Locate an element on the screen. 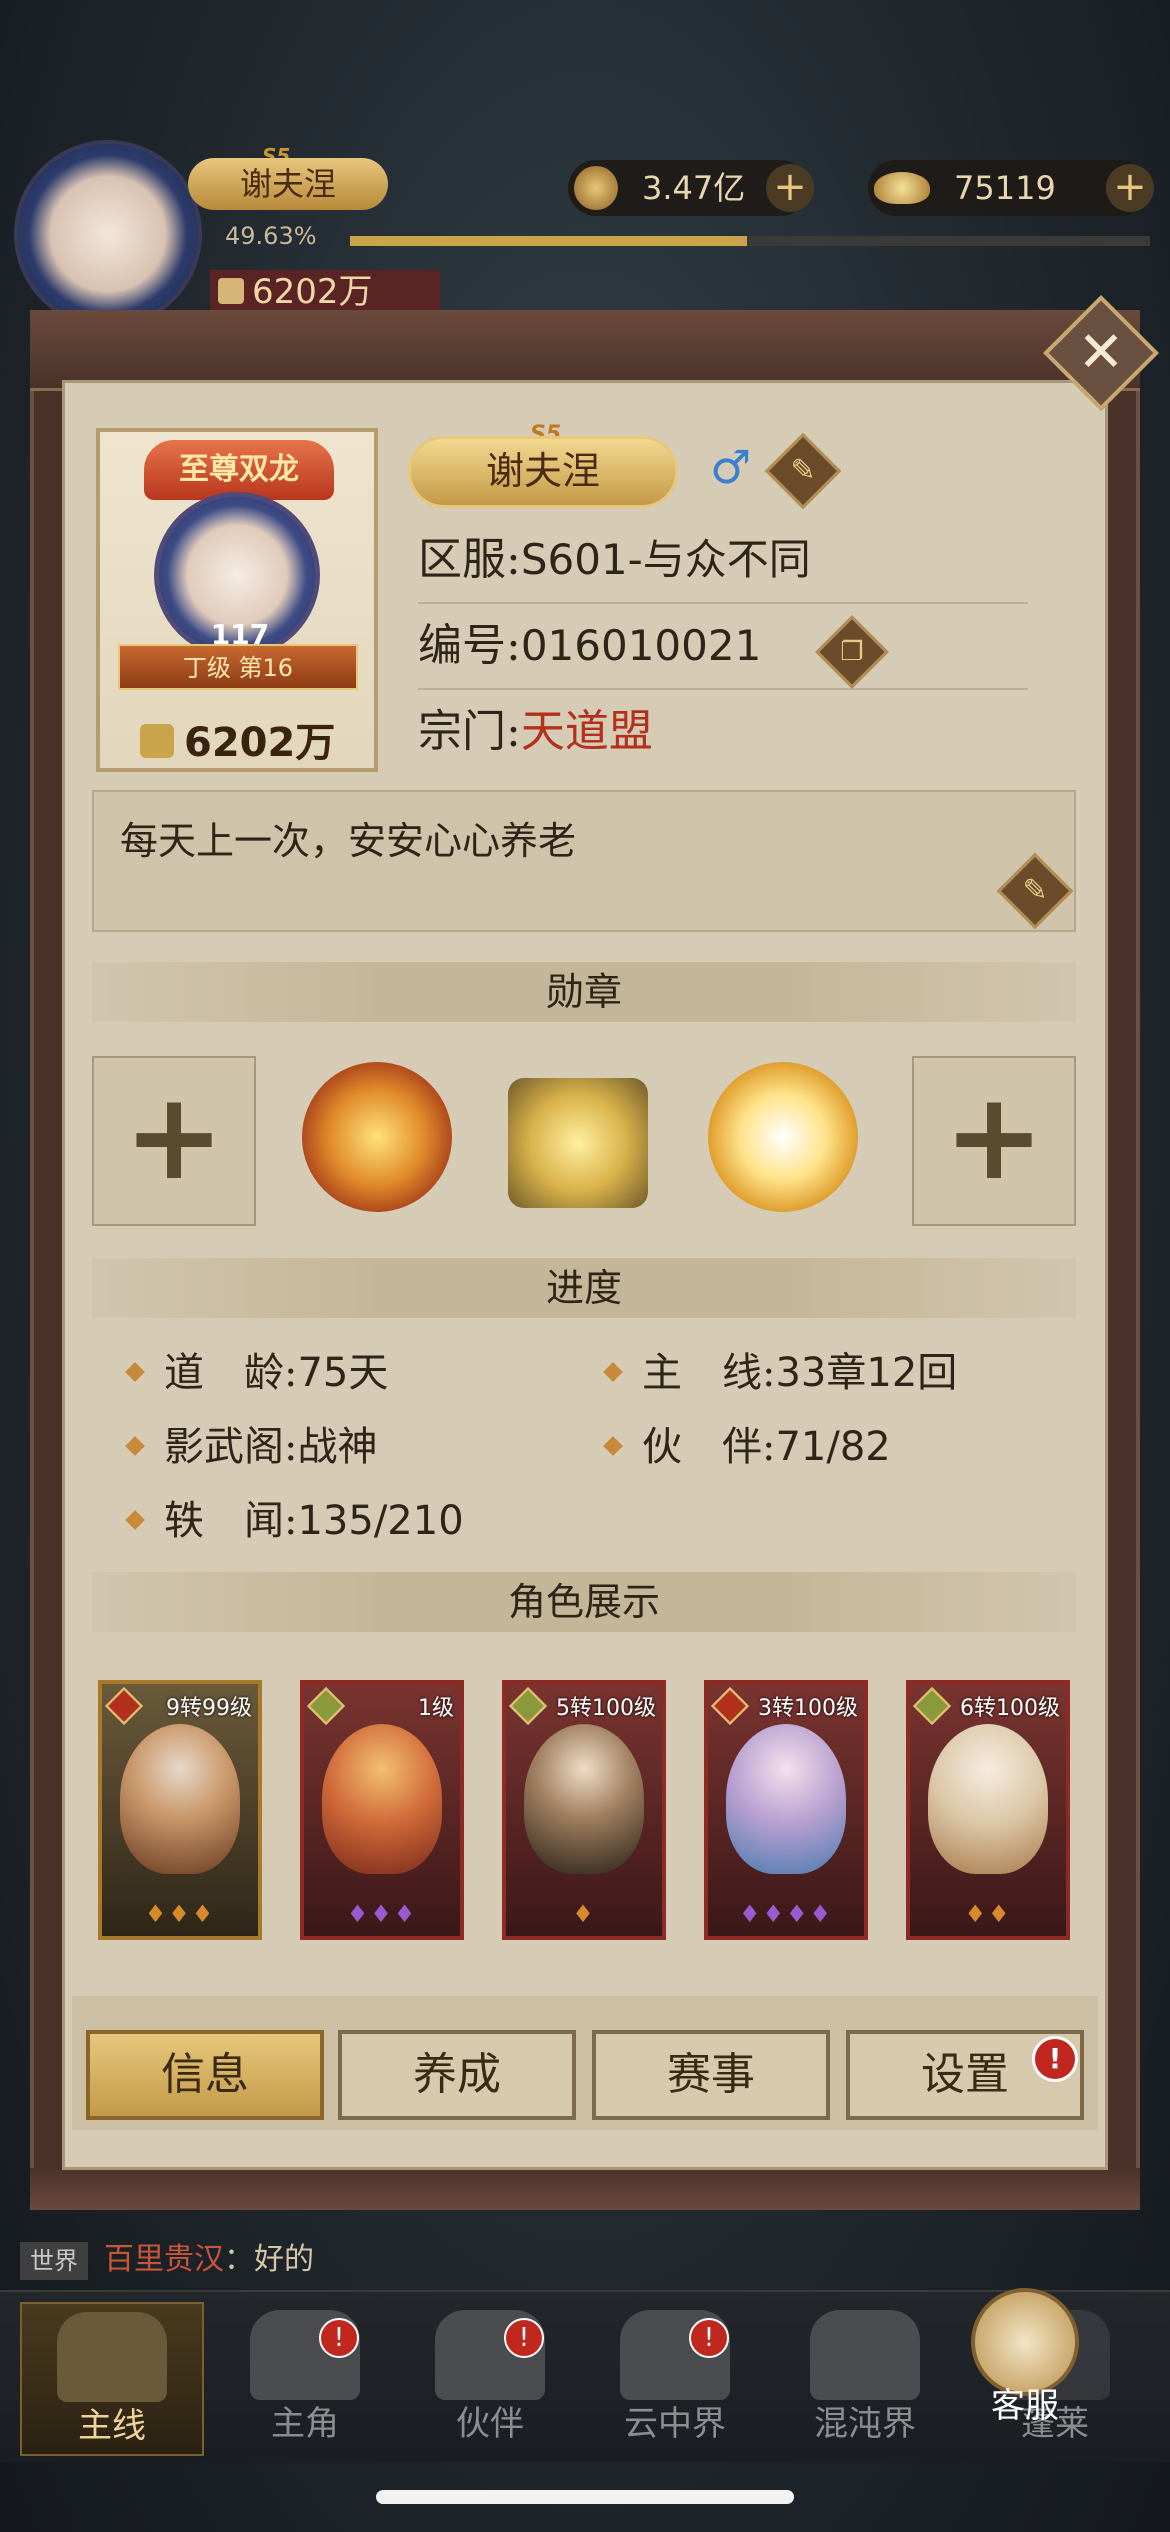  progress-partners-value: 71/82 is located at coordinates (833, 1447).